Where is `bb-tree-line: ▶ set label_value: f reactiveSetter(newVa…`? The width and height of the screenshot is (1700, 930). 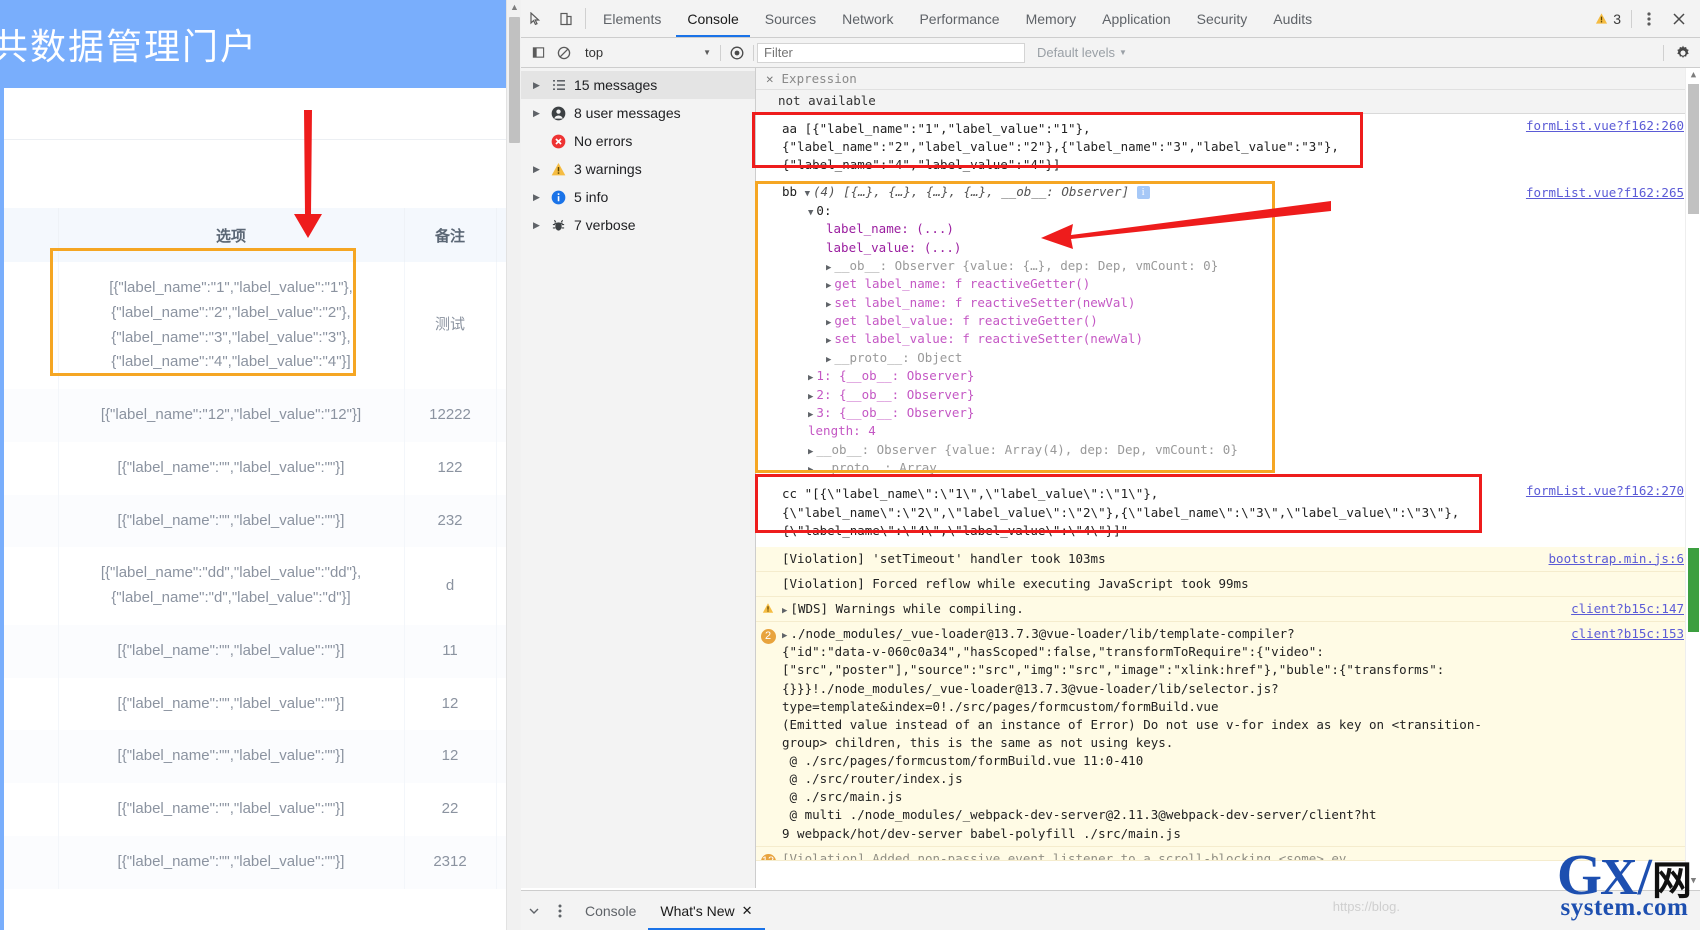
bb-tree-line: ▶ set label_value: f reactiveSetter(newVa… is located at coordinates (1233, 339).